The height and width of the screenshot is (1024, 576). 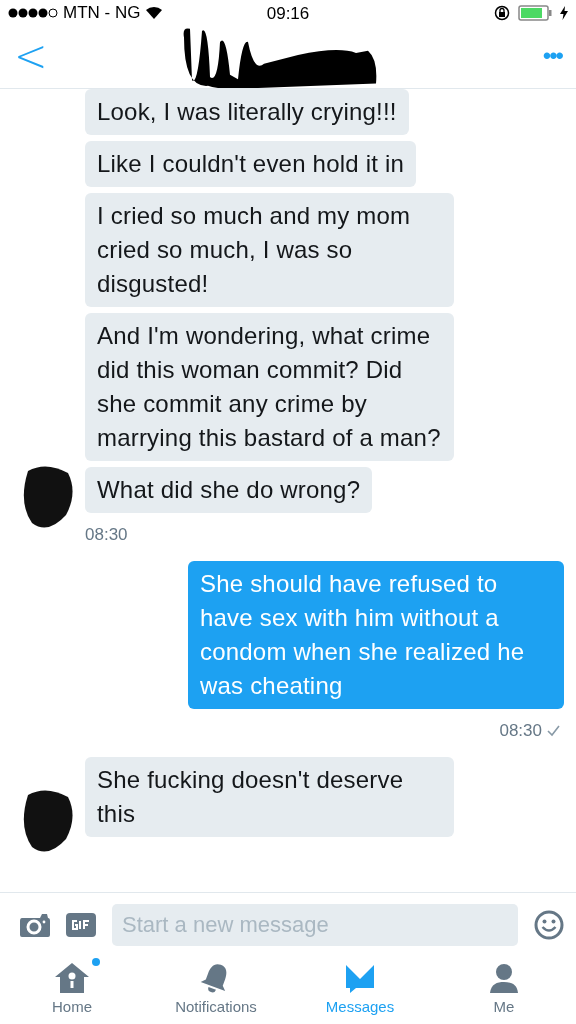 I want to click on message-bubble: She fucking doesn't deserve this, so click(x=269, y=797).